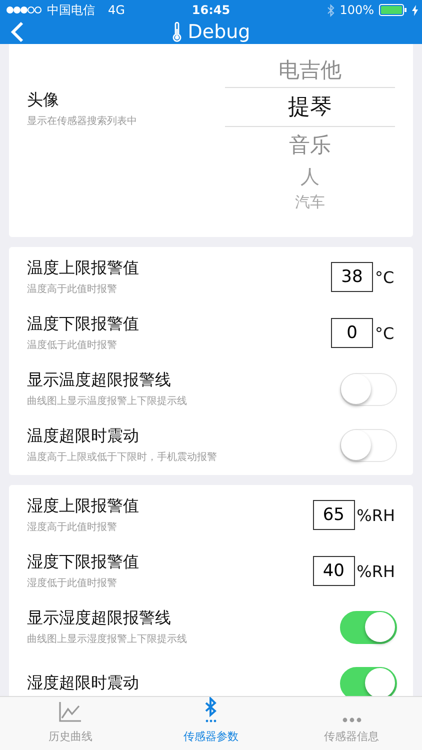 This screenshot has height=750, width=422. I want to click on setting-title: 温度上限报警值, so click(83, 268).